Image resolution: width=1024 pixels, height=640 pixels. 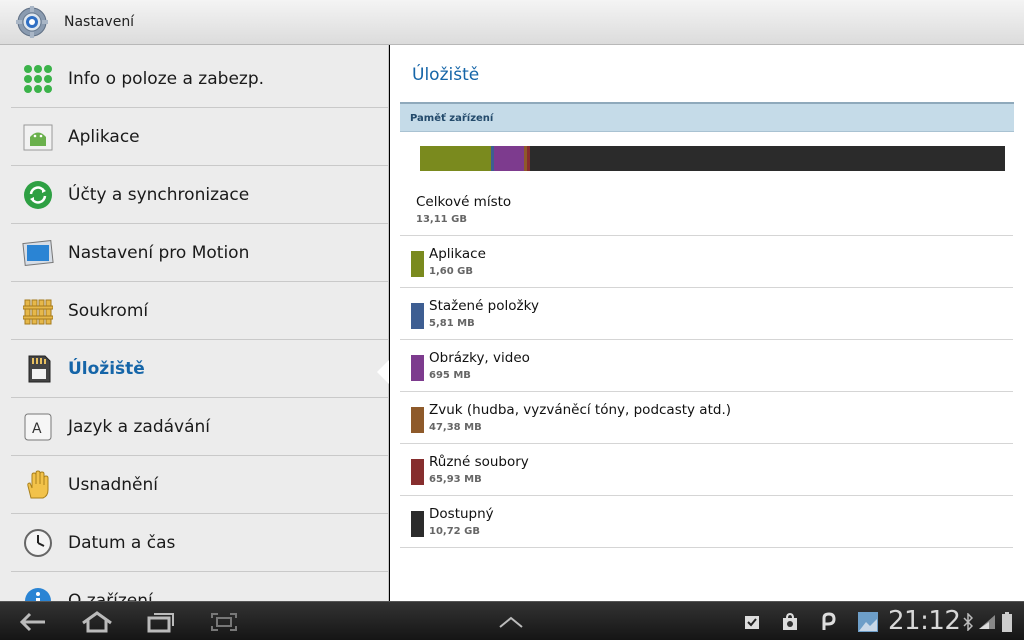 What do you see at coordinates (451, 271) in the screenshot?
I see `category-size: 1,60 GB` at bounding box center [451, 271].